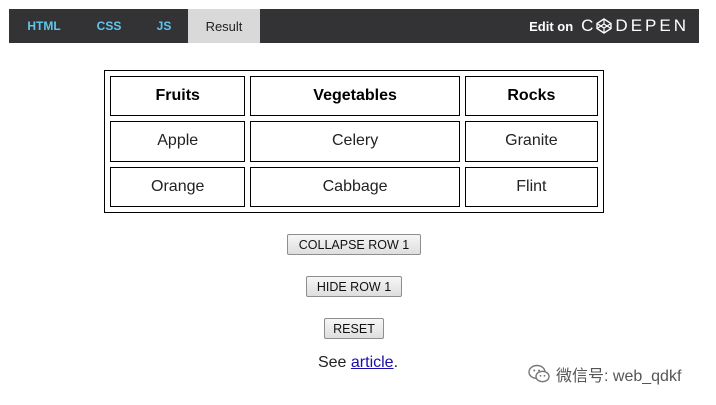 The height and width of the screenshot is (405, 716). Describe the element at coordinates (334, 362) in the screenshot. I see `see-prefix: See` at that location.